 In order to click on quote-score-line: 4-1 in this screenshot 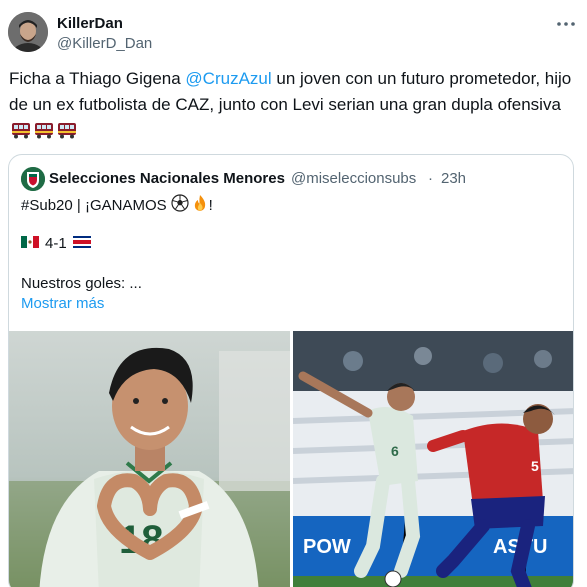, I will do `click(56, 243)`.